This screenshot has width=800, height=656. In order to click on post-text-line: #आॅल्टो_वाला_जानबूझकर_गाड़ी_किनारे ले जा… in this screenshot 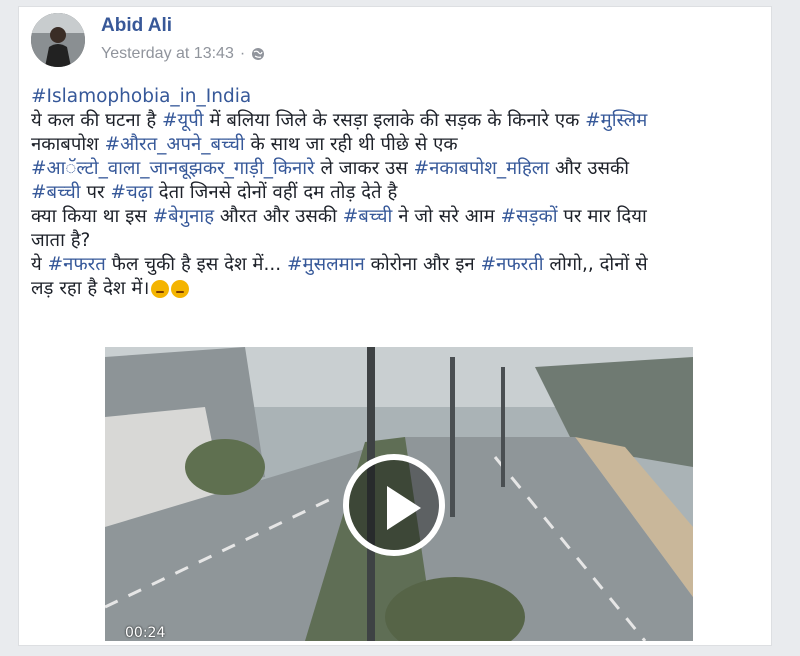, I will do `click(396, 169)`.